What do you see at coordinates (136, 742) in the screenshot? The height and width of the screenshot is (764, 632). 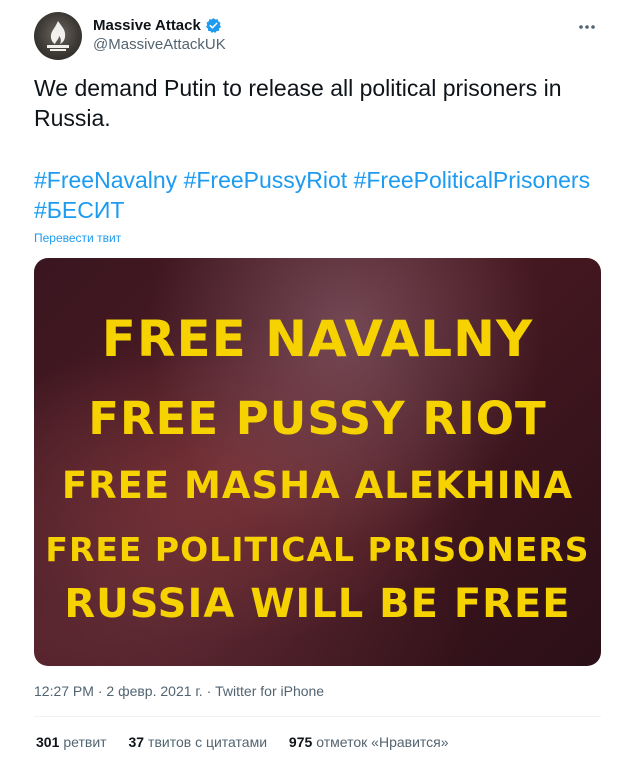 I see `quotes-count: 37` at bounding box center [136, 742].